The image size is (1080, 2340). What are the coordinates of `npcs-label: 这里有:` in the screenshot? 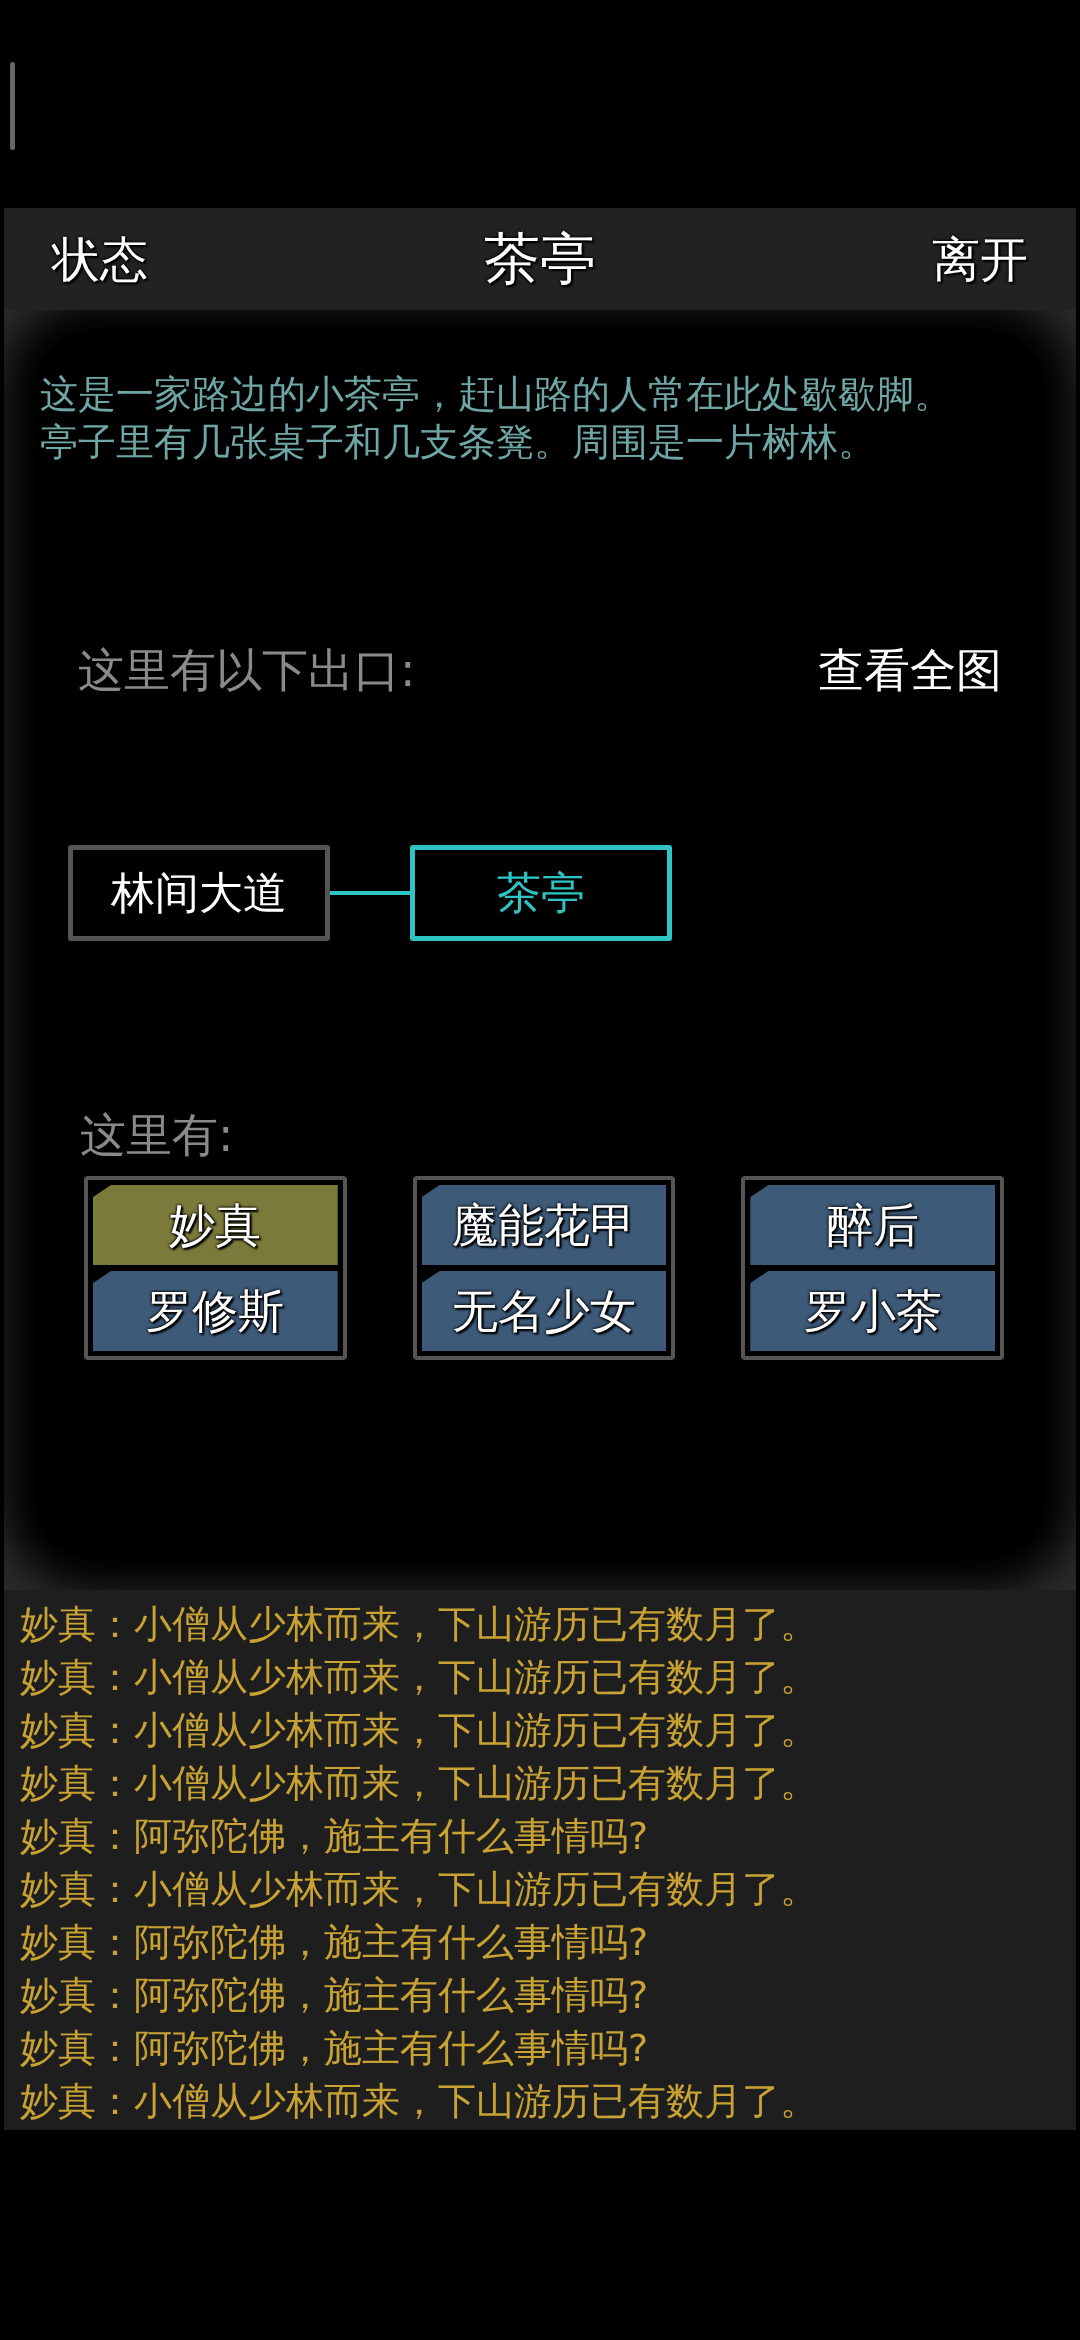 It's located at (157, 1135).